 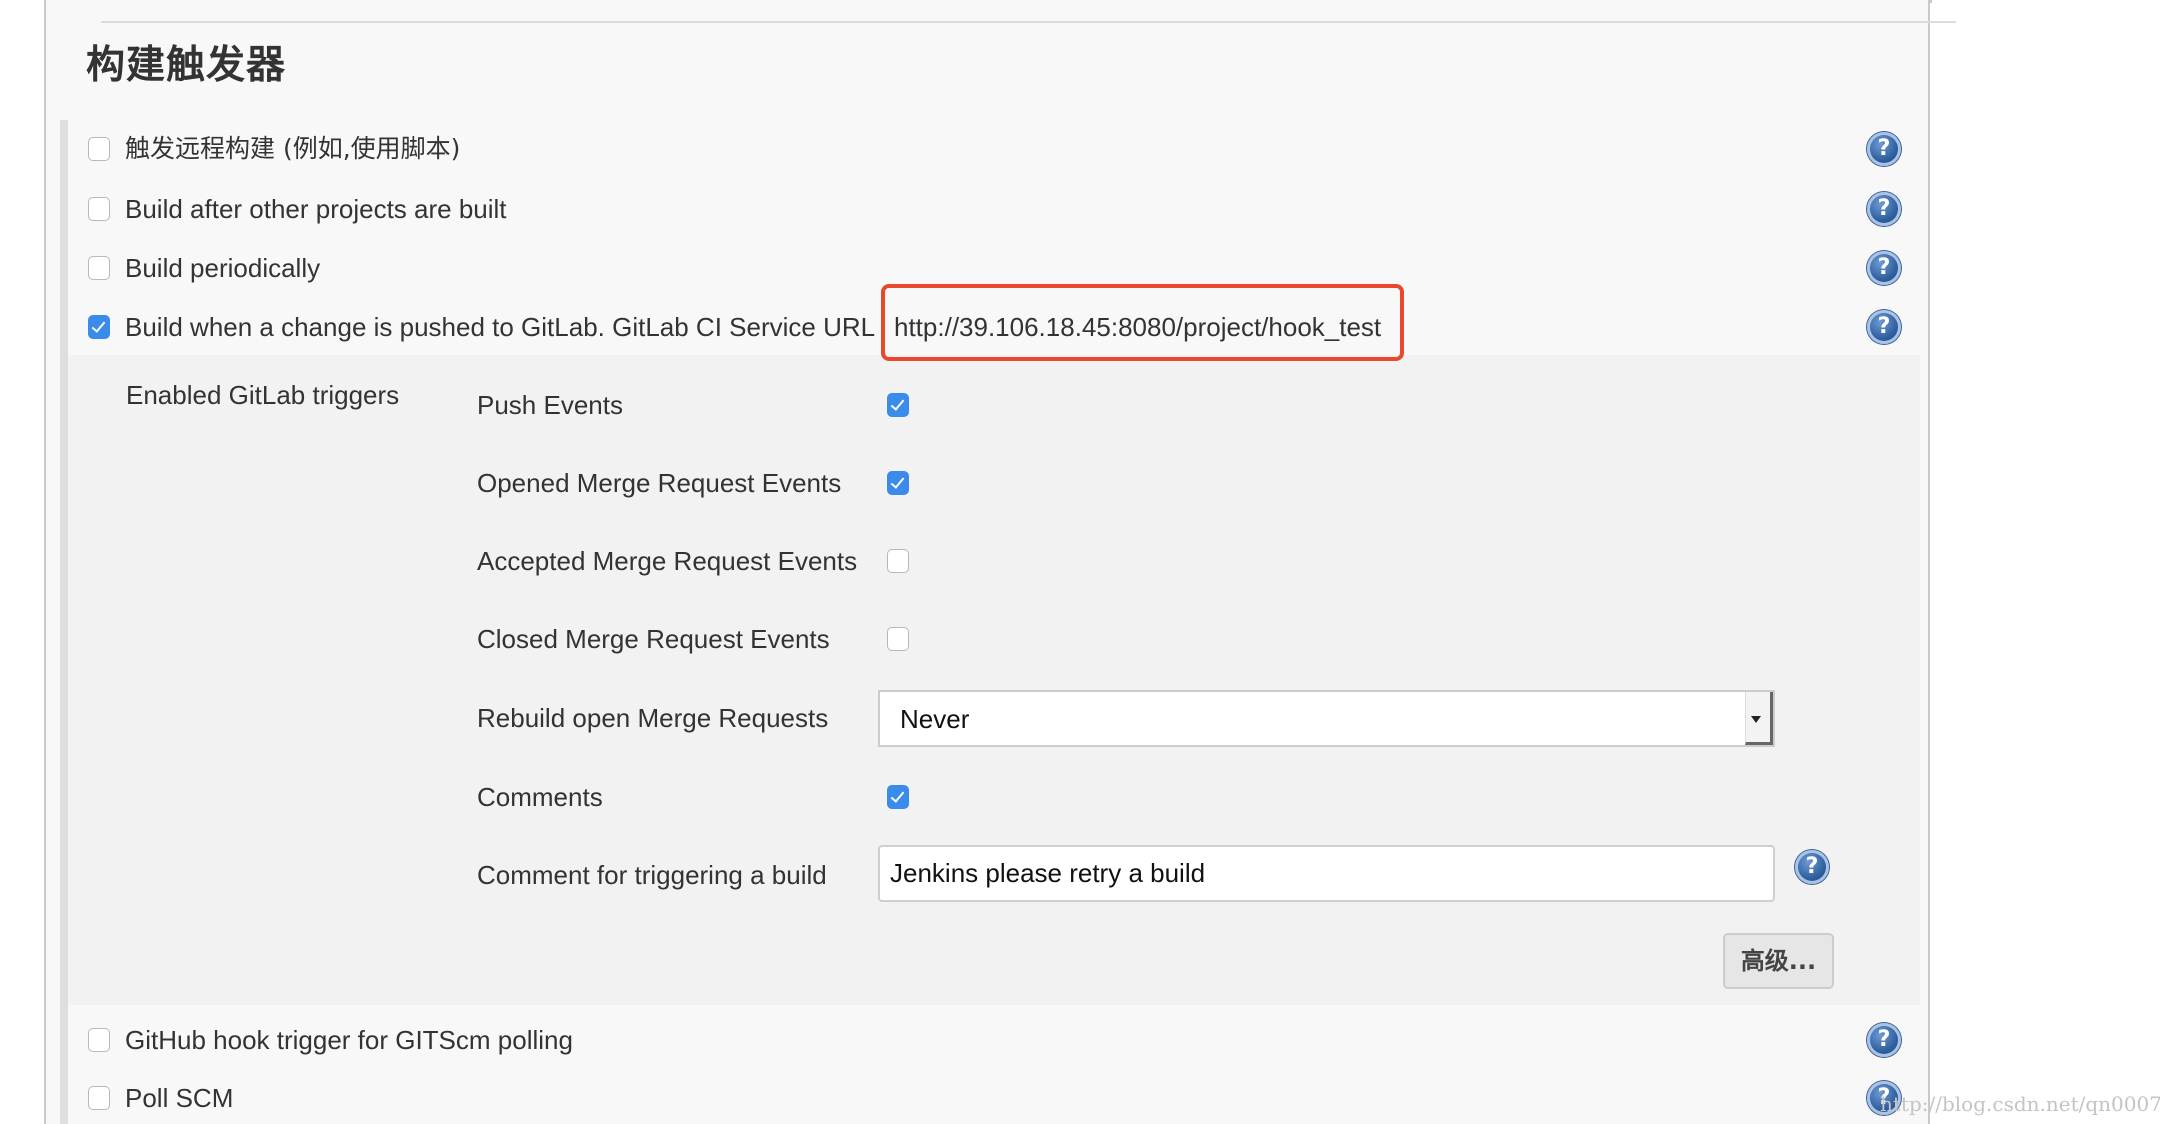 What do you see at coordinates (898, 639) in the screenshot?
I see `closed-mr-events-checkbox` at bounding box center [898, 639].